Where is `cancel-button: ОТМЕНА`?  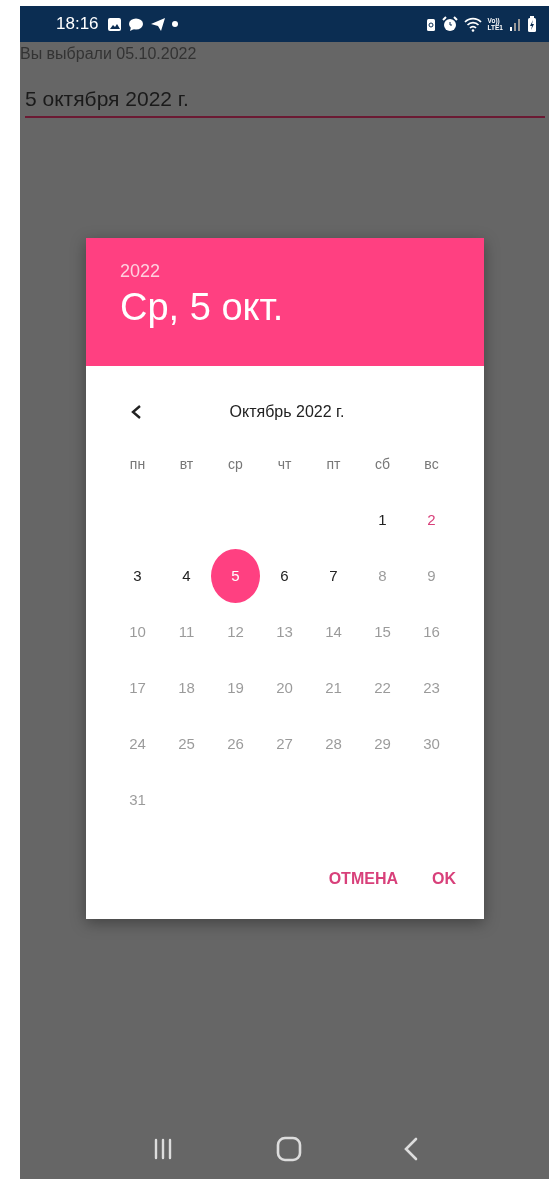
cancel-button: ОТМЕНА is located at coordinates (363, 879).